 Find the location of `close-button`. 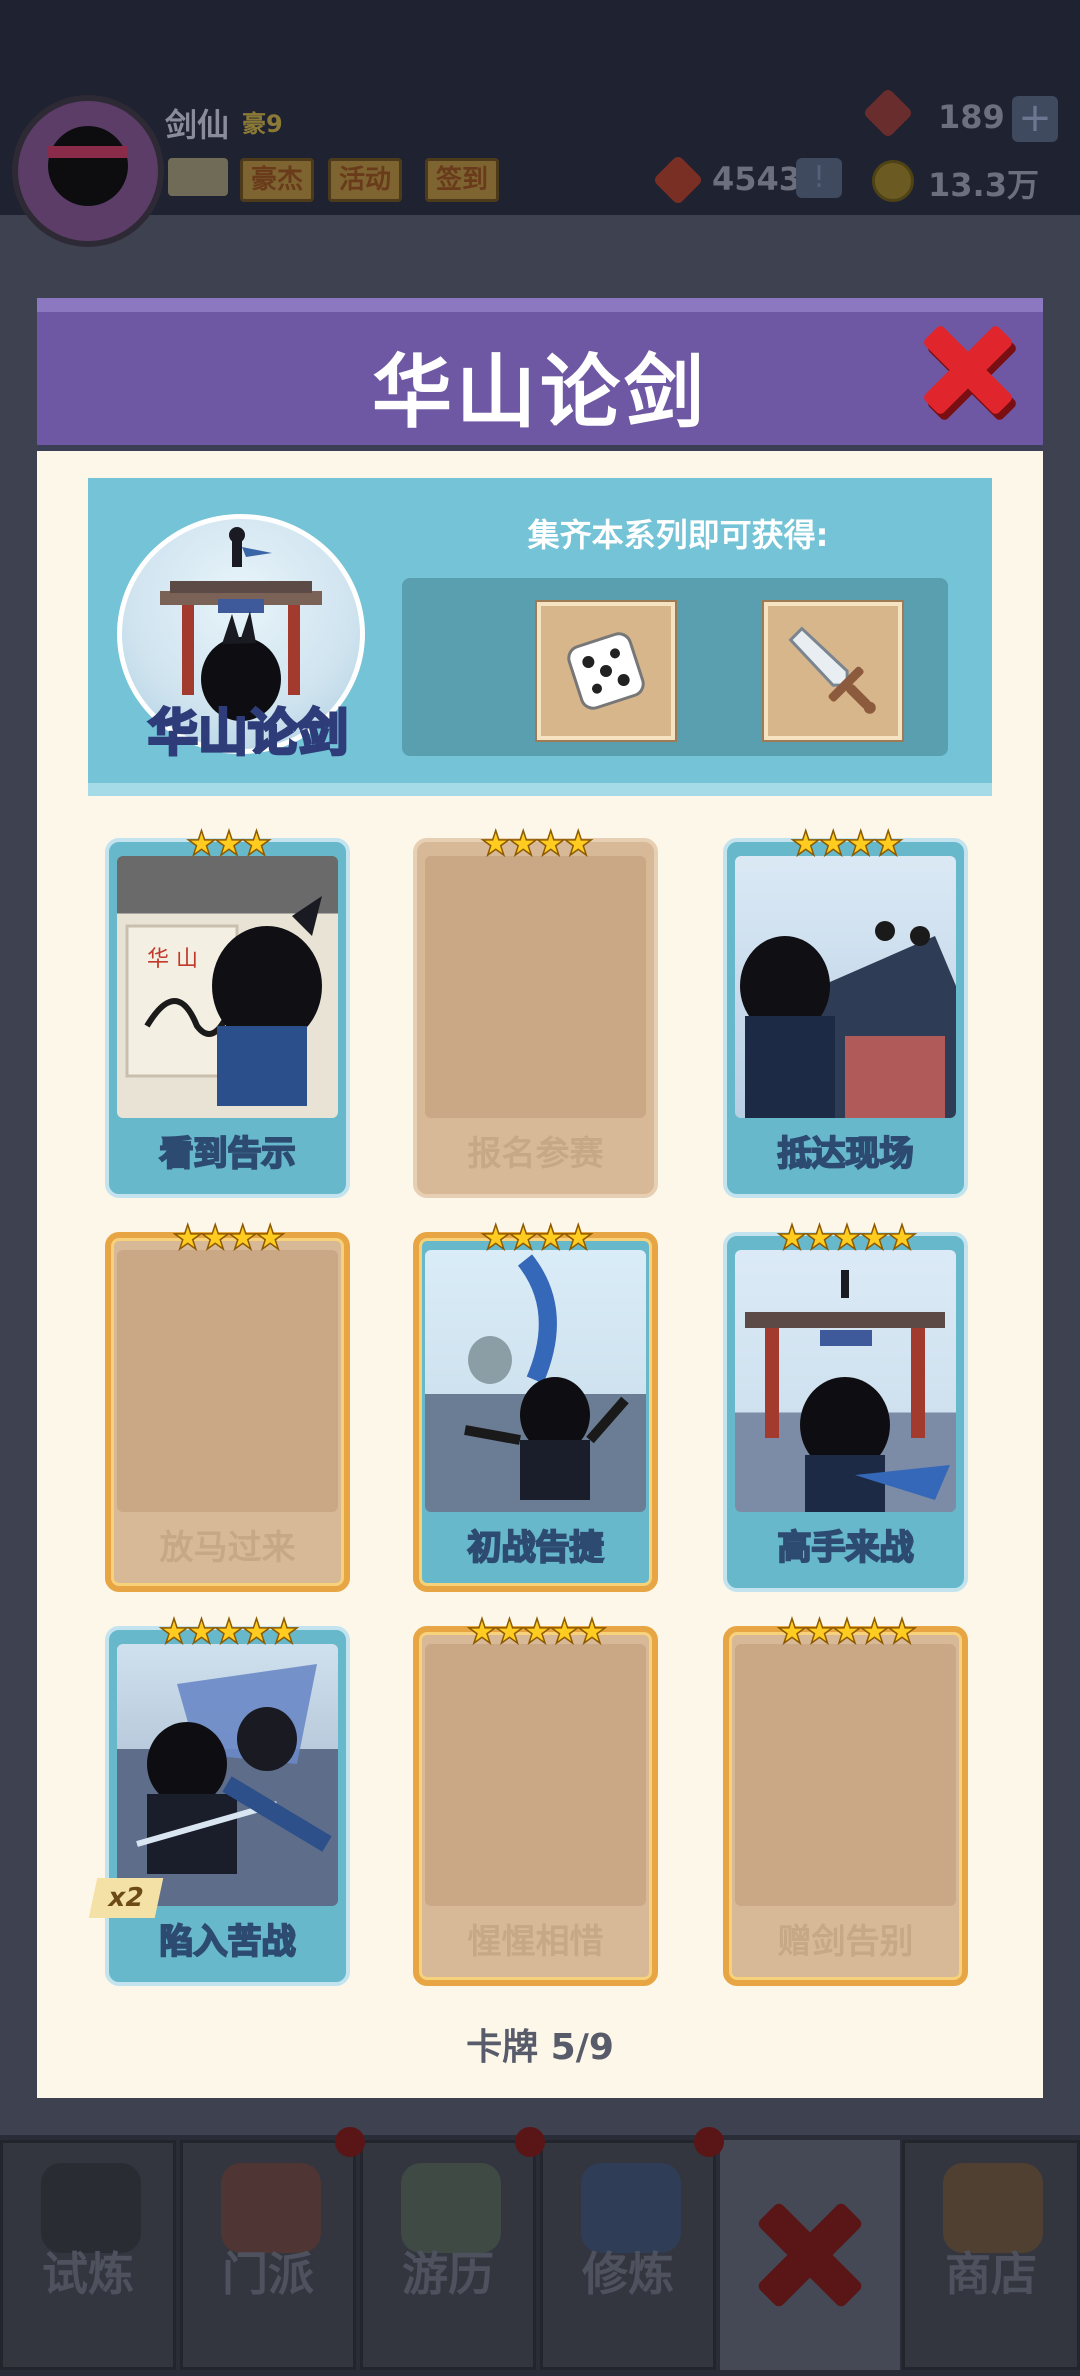

close-button is located at coordinates (969, 373).